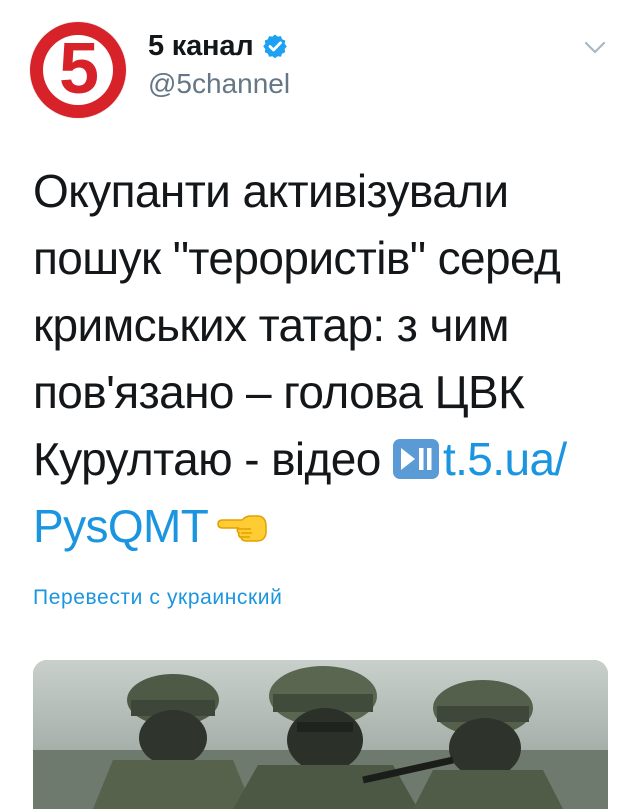 The height and width of the screenshot is (809, 635). Describe the element at coordinates (275, 46) in the screenshot. I see `verified-badge-icon` at that location.